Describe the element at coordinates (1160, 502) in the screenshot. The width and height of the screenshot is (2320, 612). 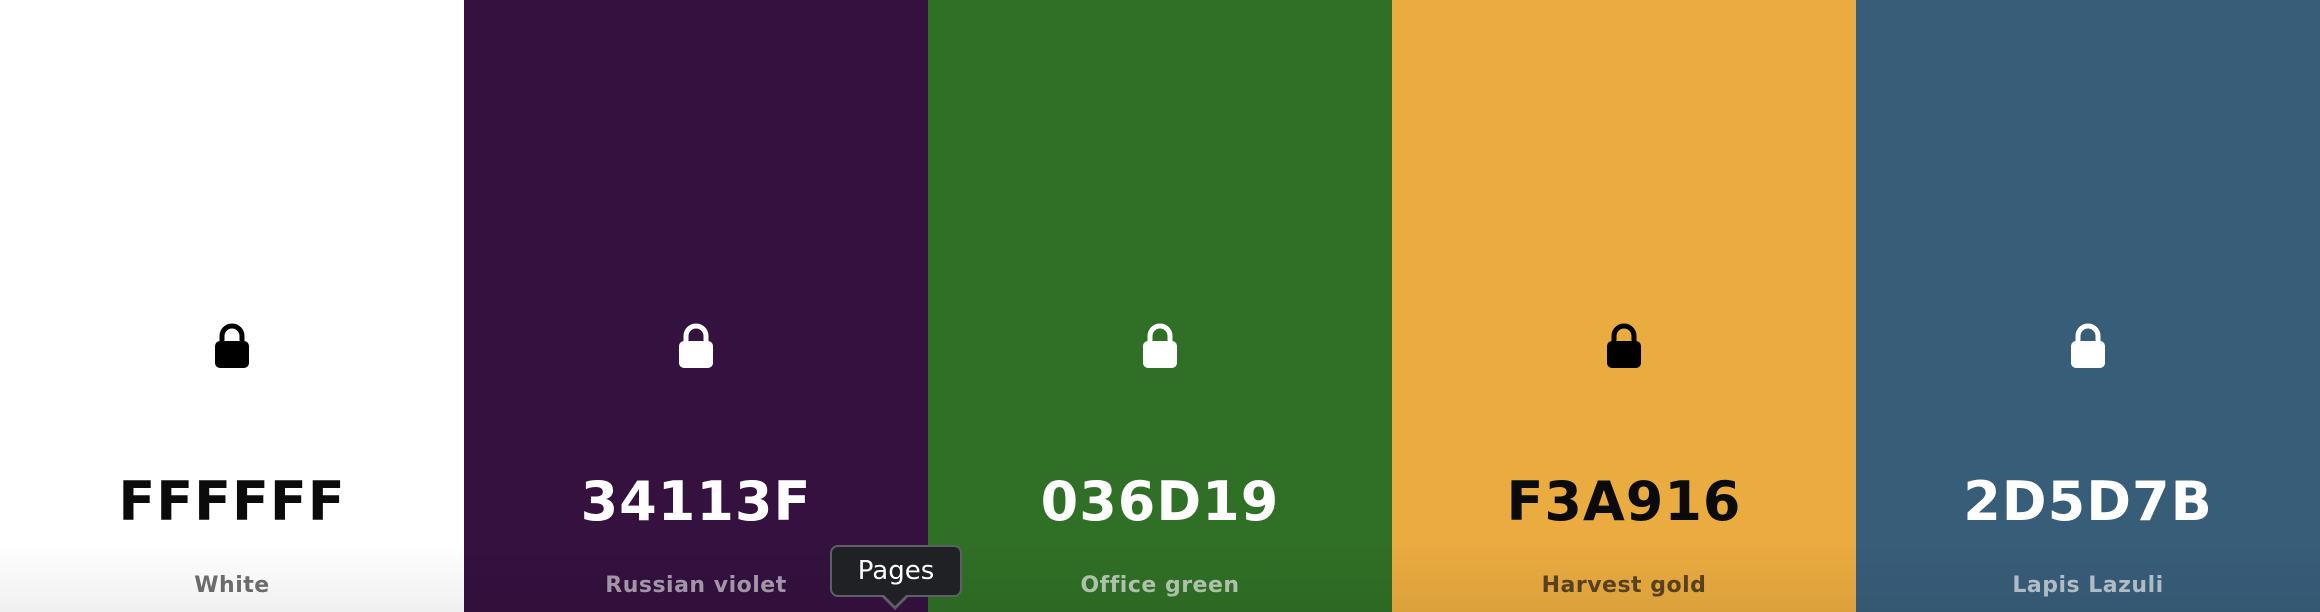
I see `hex-code: 036D19` at that location.